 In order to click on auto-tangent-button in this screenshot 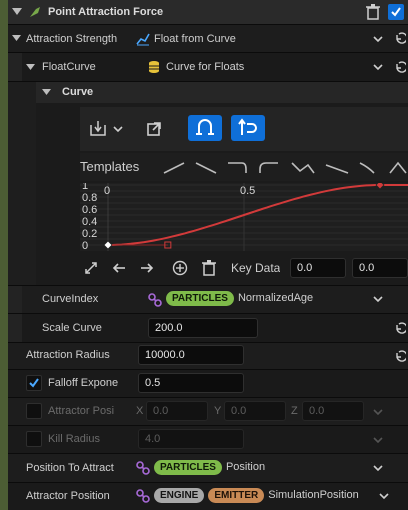, I will do `click(205, 128)`.